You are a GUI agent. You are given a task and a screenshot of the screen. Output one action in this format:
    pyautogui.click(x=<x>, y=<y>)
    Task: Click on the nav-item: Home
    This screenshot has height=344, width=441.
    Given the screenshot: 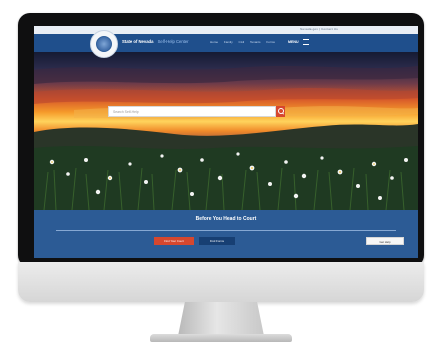 What is the action you would take?
    pyautogui.click(x=214, y=42)
    